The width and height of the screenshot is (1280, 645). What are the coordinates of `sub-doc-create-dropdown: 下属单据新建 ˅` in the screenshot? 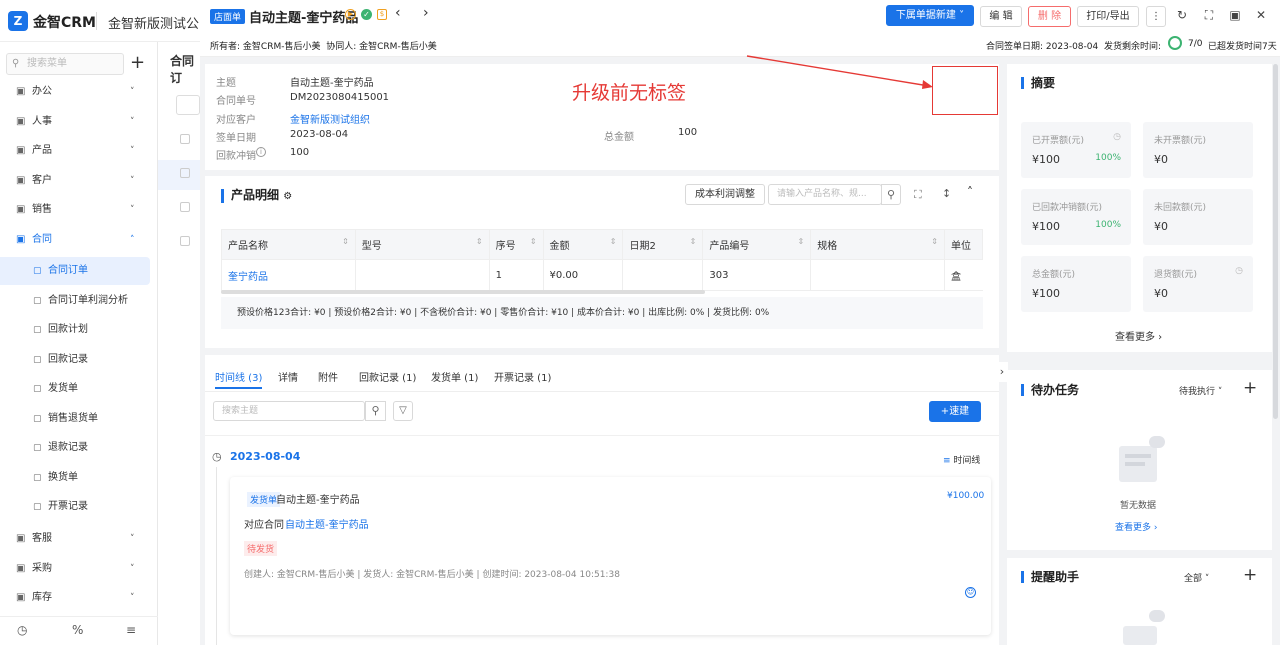 It's located at (930, 15).